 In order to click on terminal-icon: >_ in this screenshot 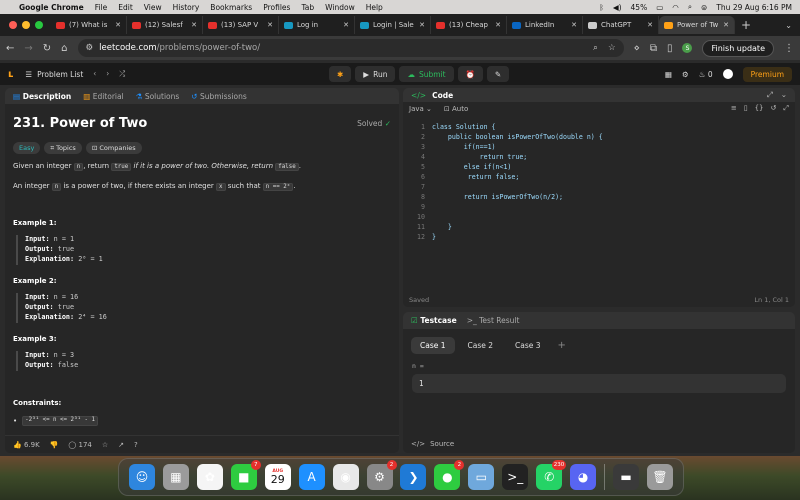, I will do `click(515, 477)`.